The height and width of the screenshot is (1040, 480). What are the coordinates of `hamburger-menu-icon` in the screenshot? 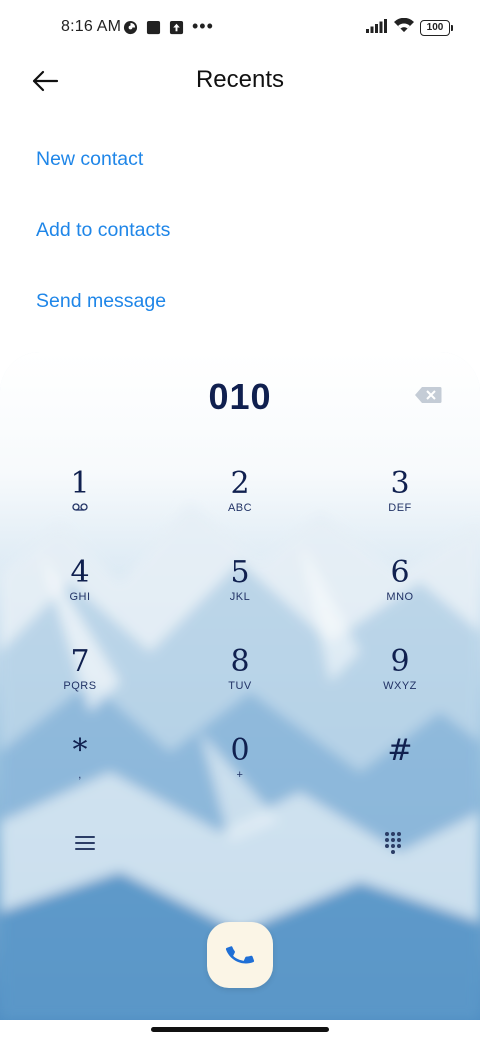 It's located at (85, 843).